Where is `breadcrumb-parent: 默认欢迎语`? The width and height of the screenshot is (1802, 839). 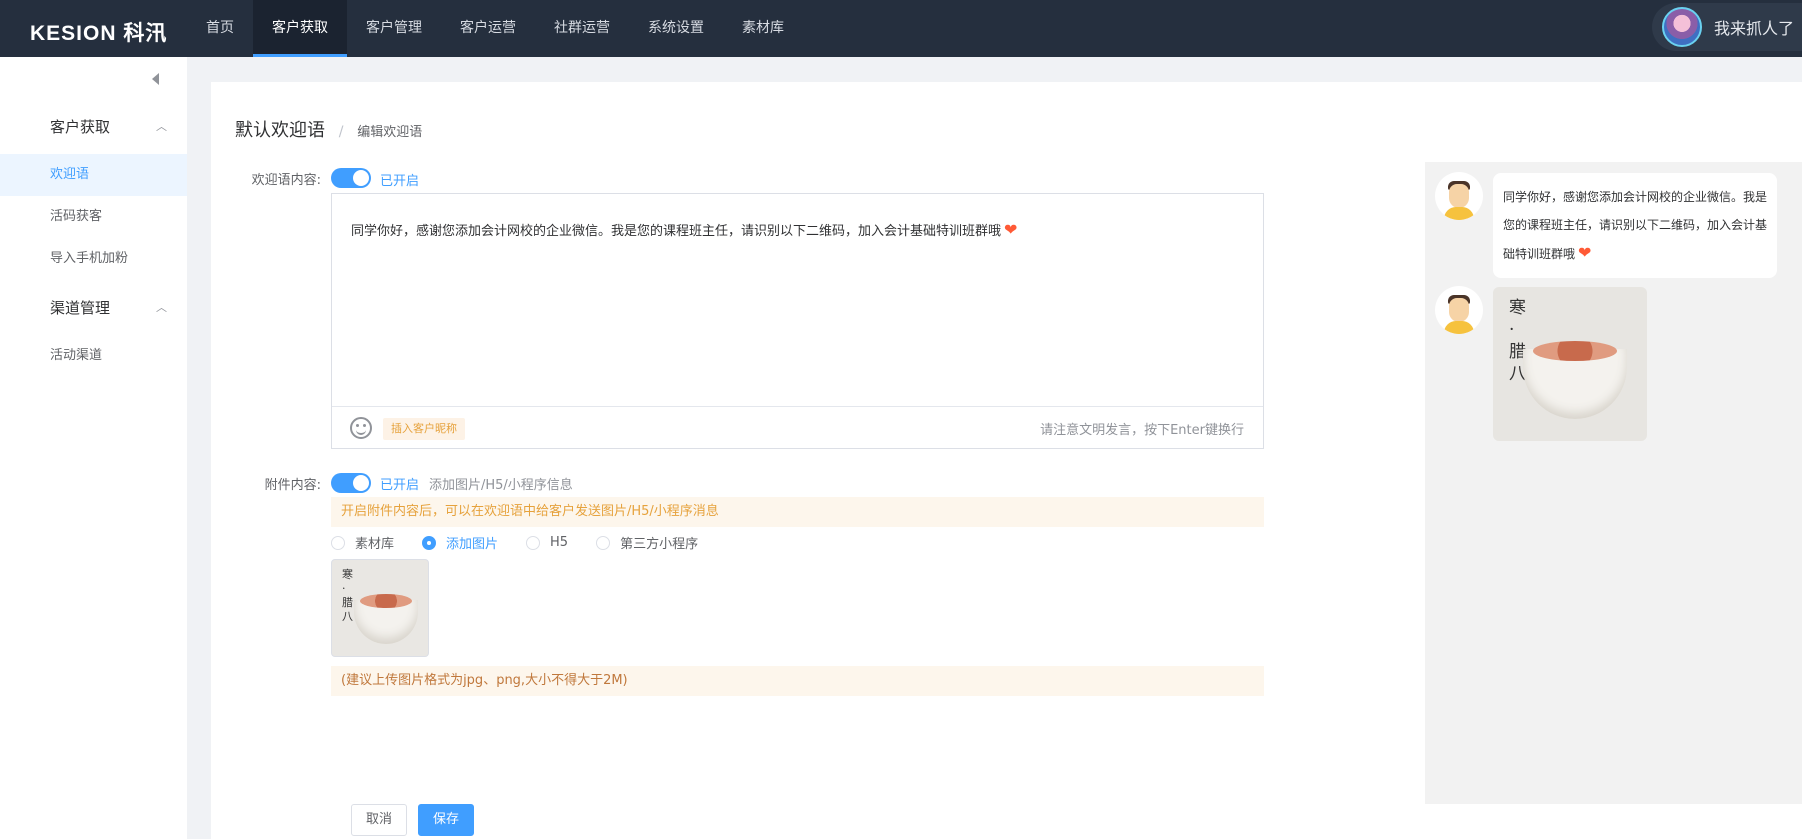
breadcrumb-parent: 默认欢迎语 is located at coordinates (280, 130).